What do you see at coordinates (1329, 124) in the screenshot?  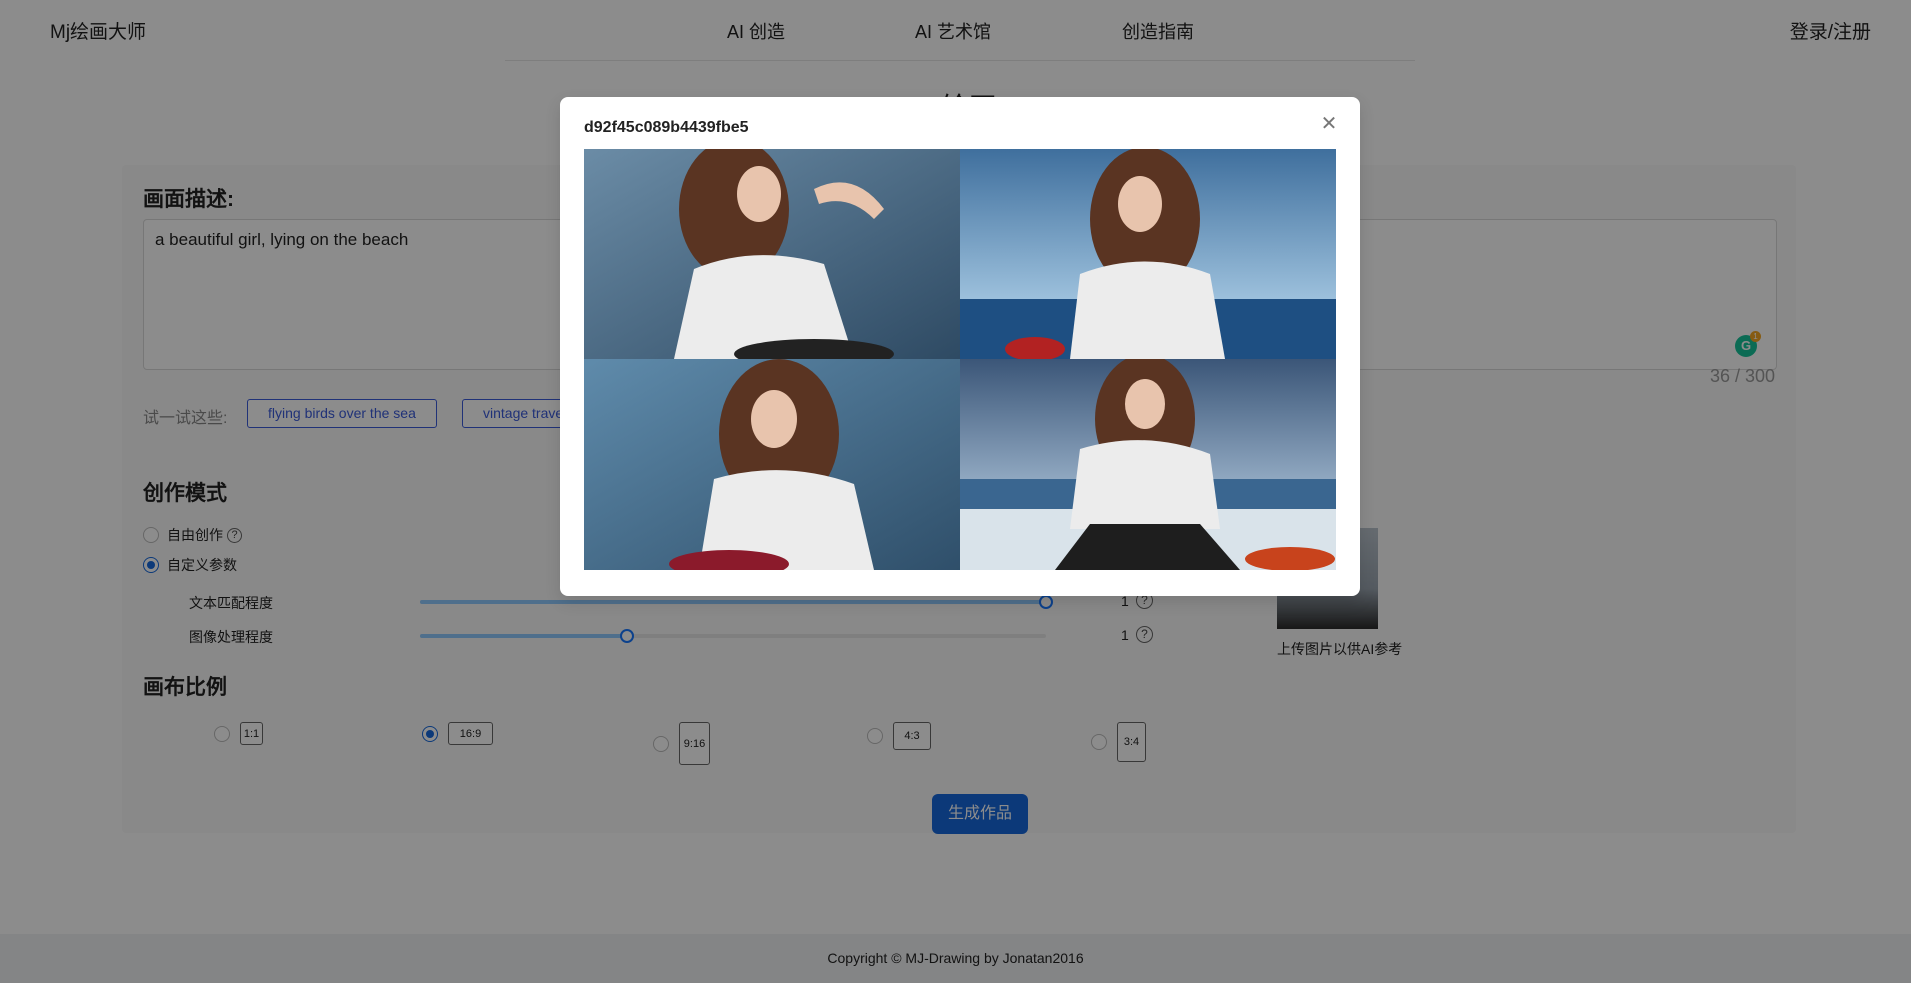 I see `close-icon: ✕` at bounding box center [1329, 124].